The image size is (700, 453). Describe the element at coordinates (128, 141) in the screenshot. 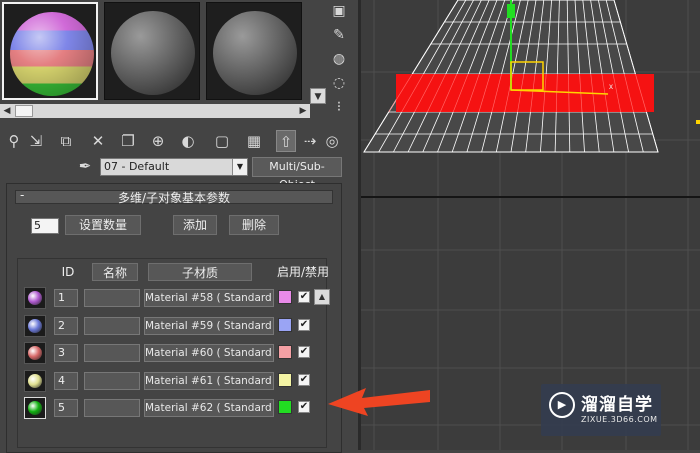

I see `copy-icon: ❐` at that location.